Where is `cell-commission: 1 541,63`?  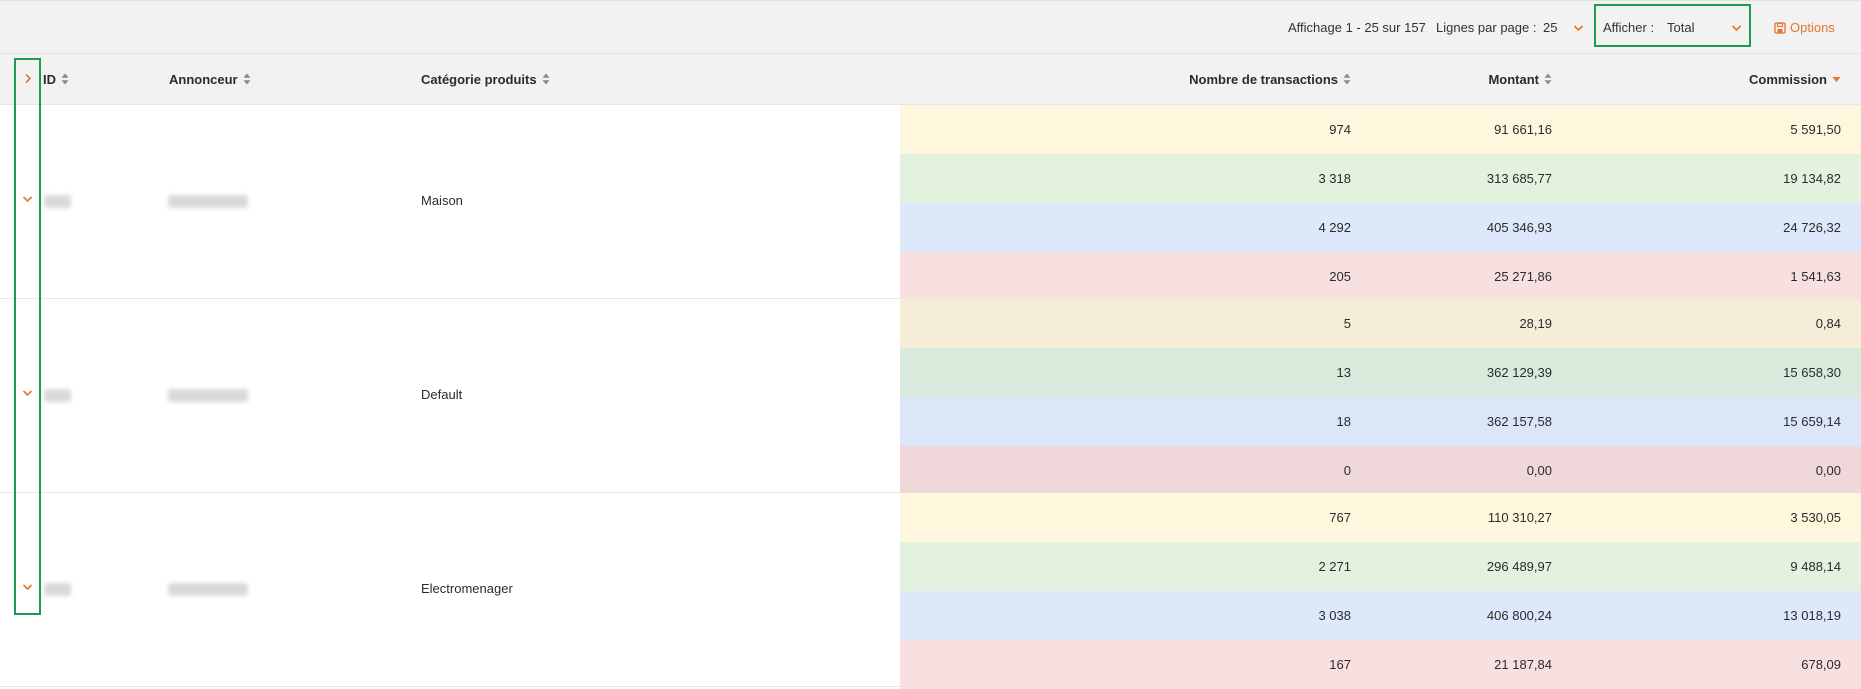
cell-commission: 1 541,63 is located at coordinates (1815, 276).